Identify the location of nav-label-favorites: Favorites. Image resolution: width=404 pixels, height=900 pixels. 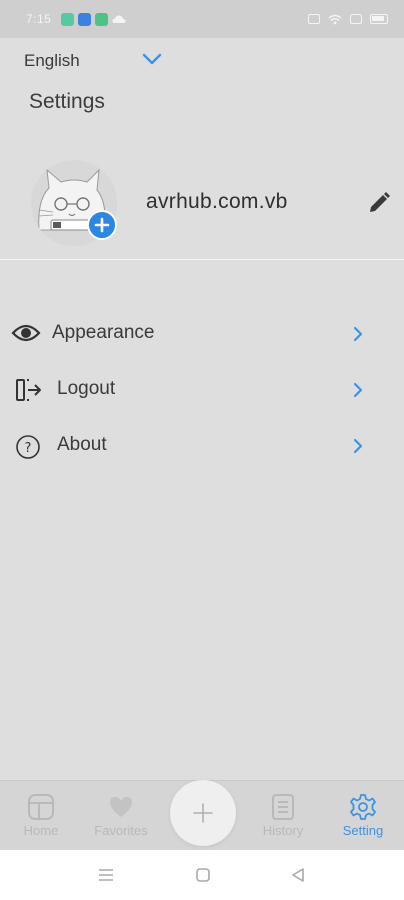
(121, 830).